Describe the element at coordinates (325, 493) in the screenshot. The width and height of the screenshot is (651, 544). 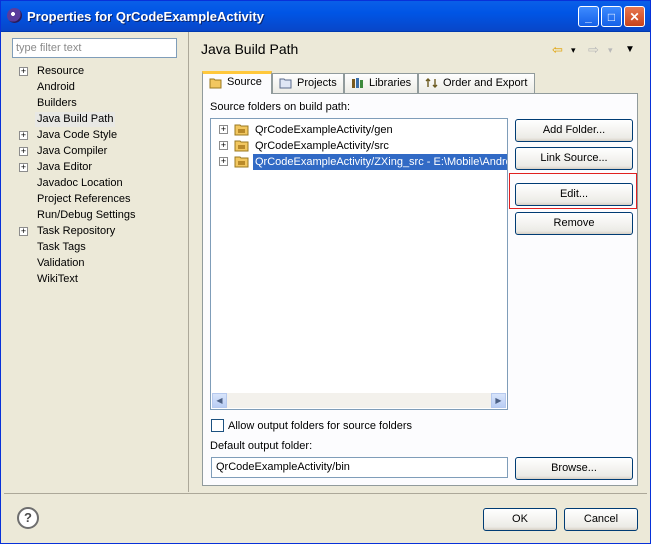
I see `footer-separator` at that location.